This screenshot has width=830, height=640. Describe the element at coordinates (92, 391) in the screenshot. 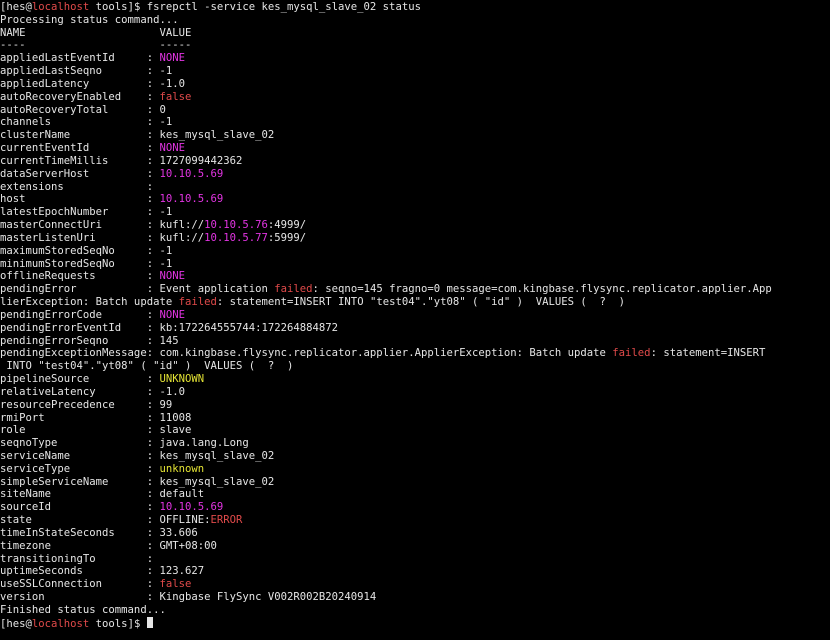

I see `terminal-text: relativeLatency : -1.0` at that location.